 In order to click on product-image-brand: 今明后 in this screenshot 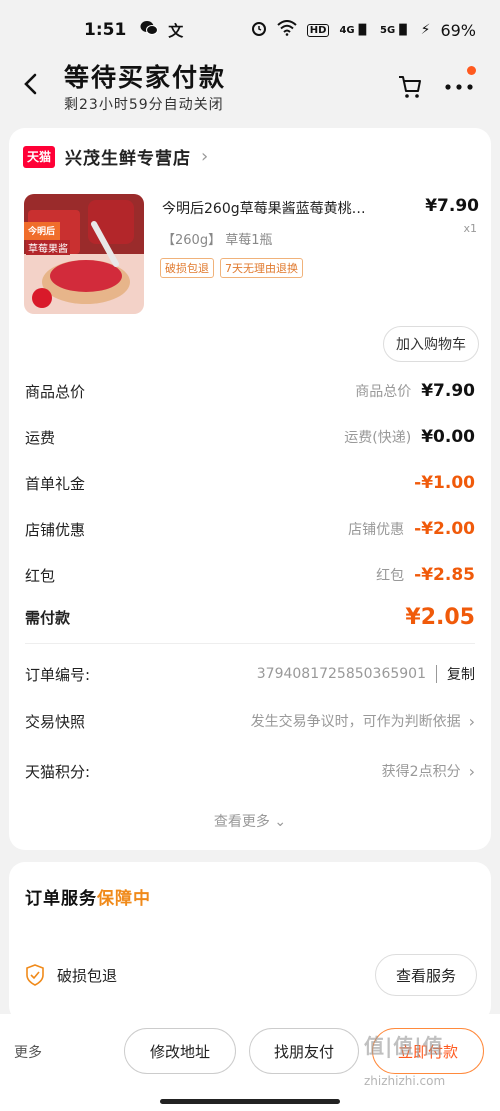, I will do `click(42, 232)`.